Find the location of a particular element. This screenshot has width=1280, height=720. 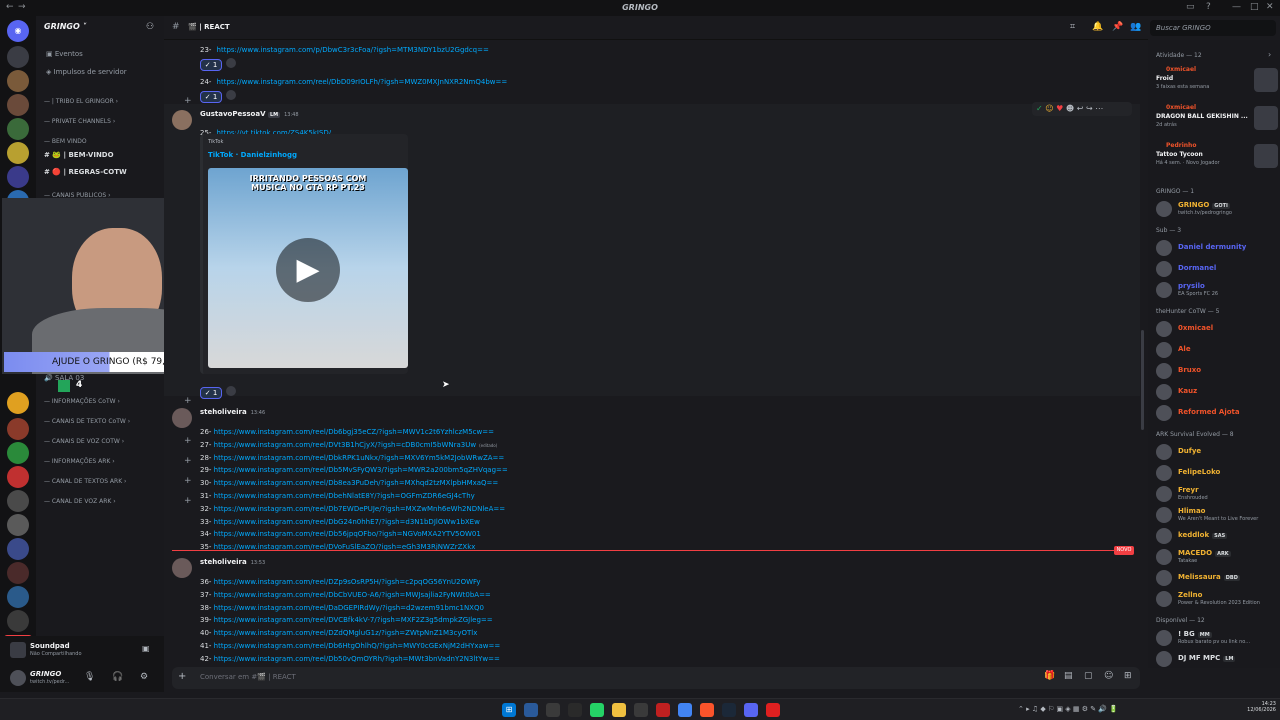

settings-gear-icon: ⚙ is located at coordinates (144, 677).